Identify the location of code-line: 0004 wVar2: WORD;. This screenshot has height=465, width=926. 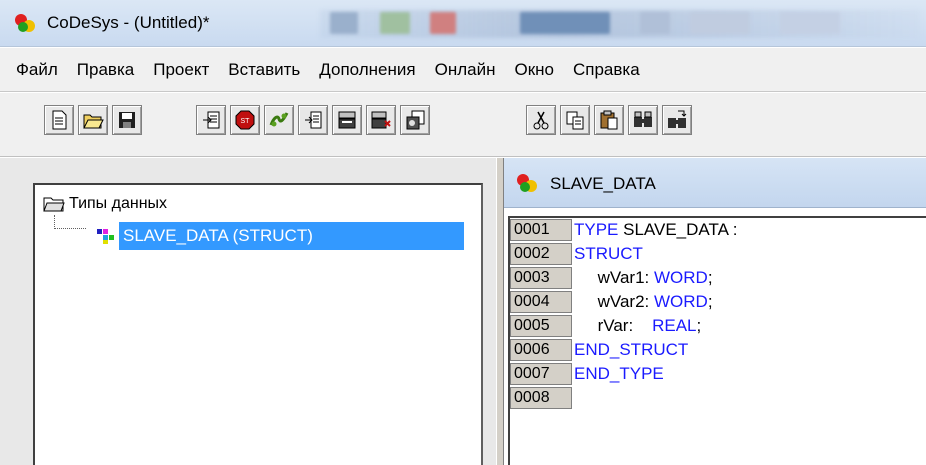
(611, 302).